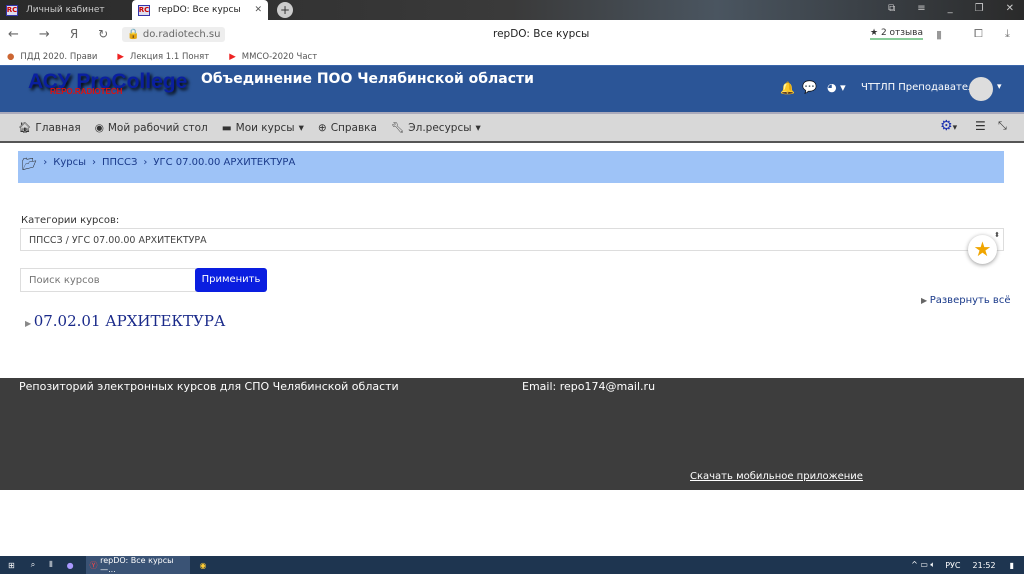 The height and width of the screenshot is (574, 1024). What do you see at coordinates (921, 8) in the screenshot?
I see `menu-icon: ≡` at bounding box center [921, 8].